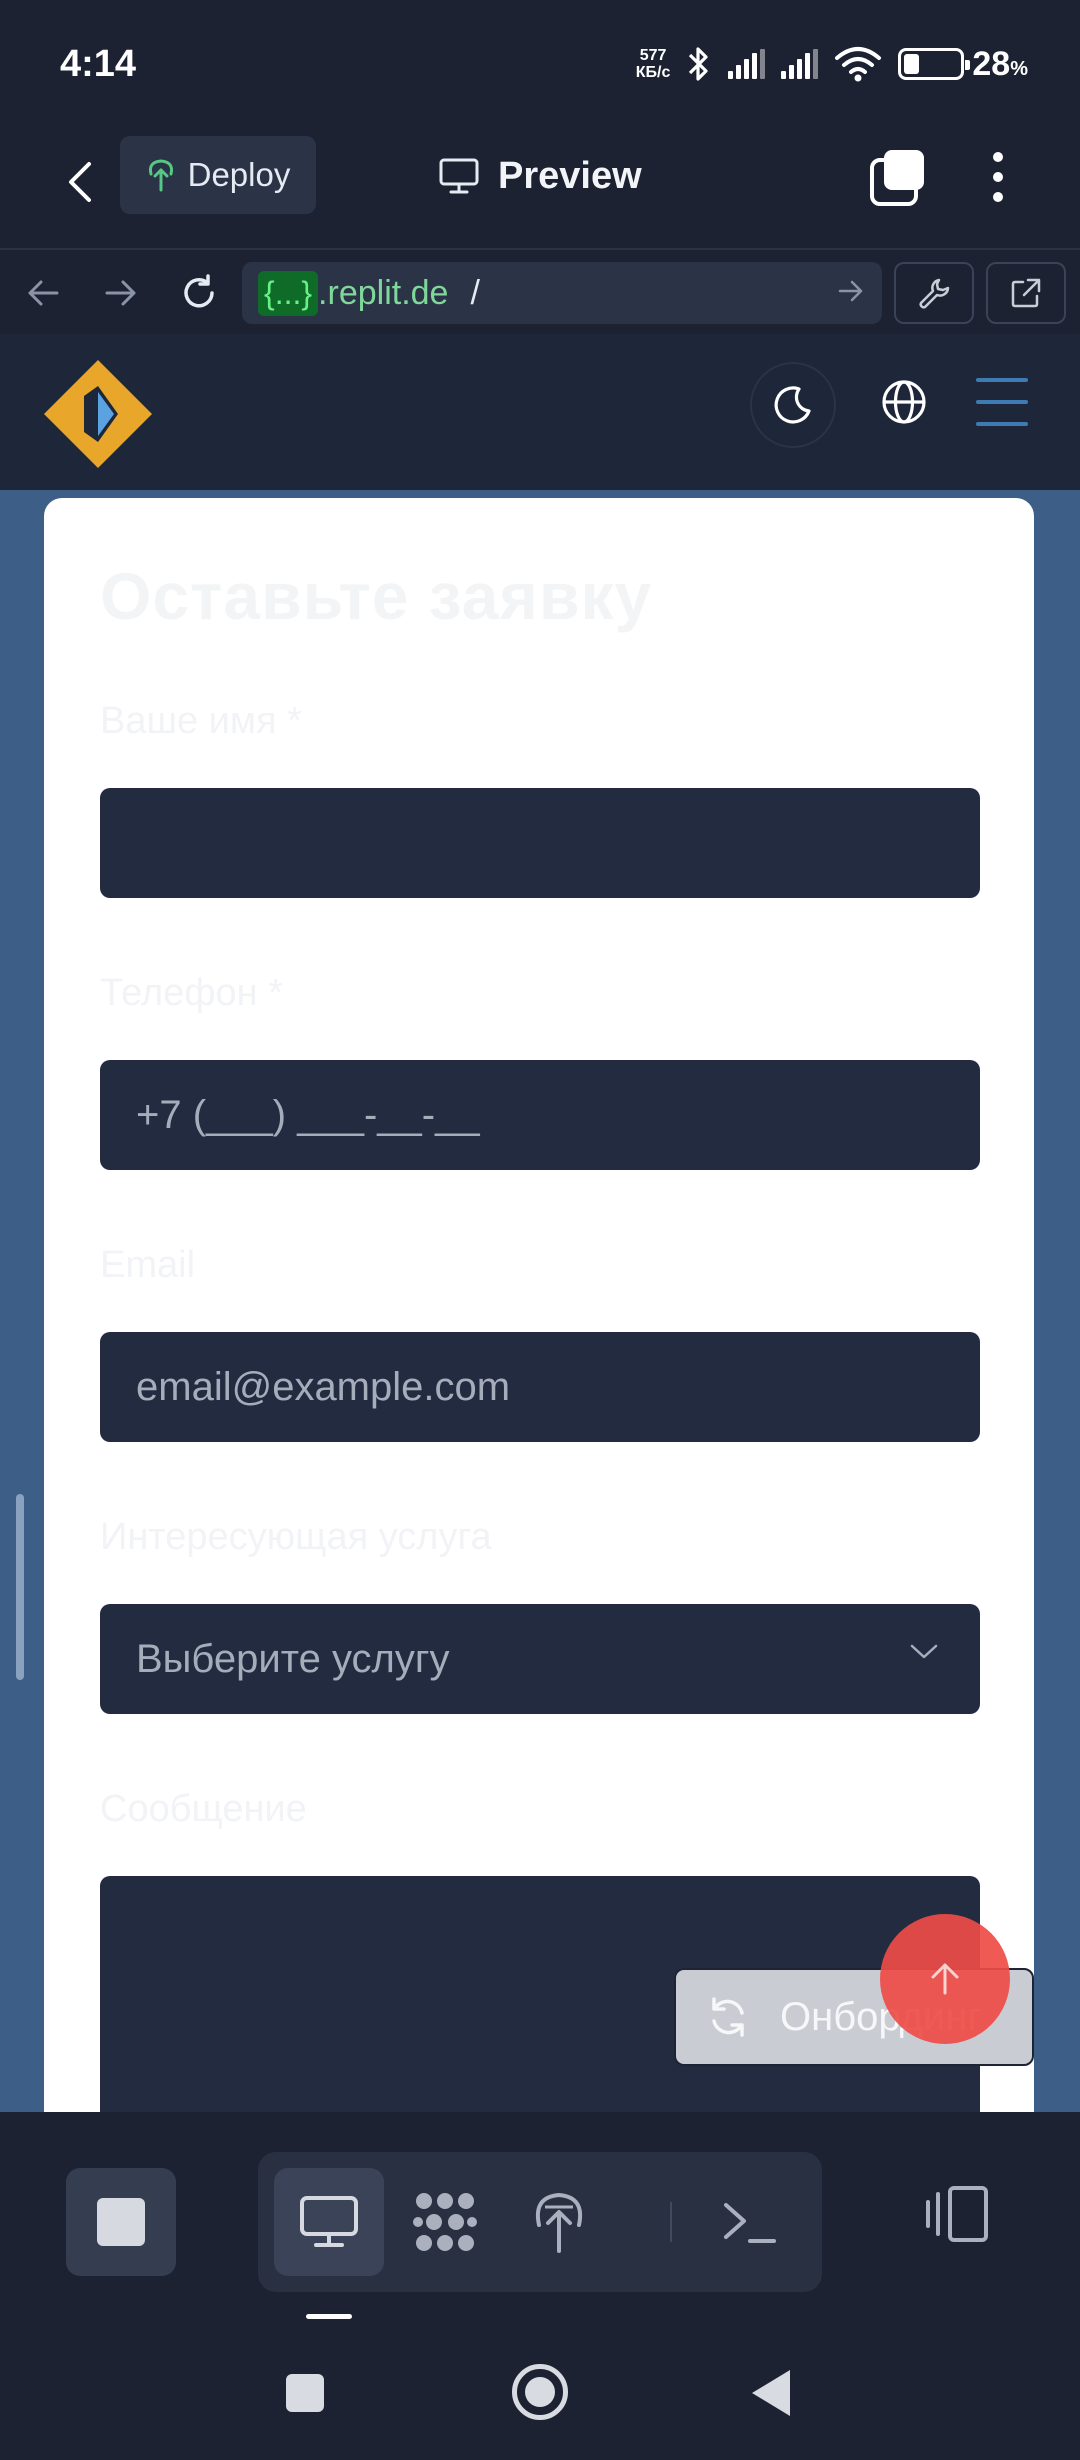 The width and height of the screenshot is (1080, 2460). Describe the element at coordinates (459, 176) in the screenshot. I see `monitor-icon` at that location.